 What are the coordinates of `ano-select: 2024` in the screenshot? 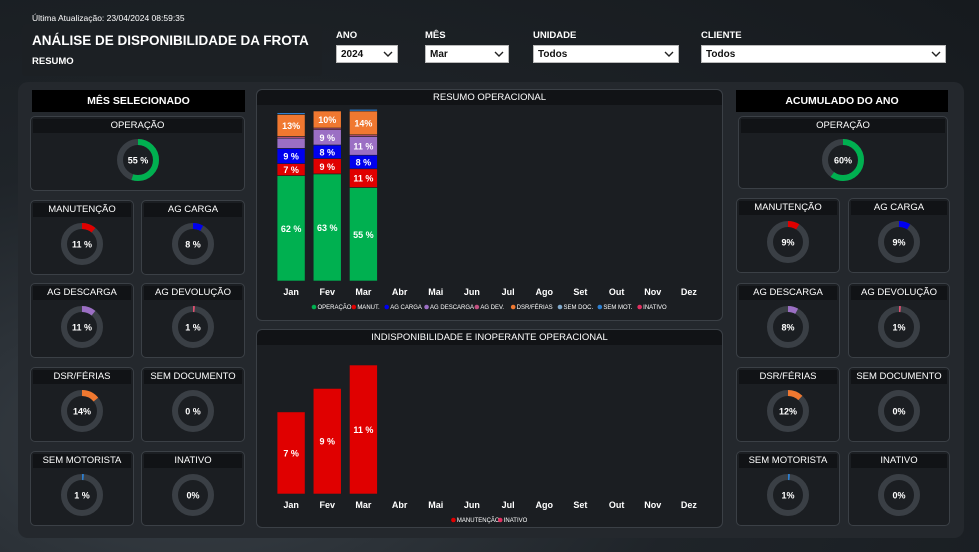 It's located at (367, 54).